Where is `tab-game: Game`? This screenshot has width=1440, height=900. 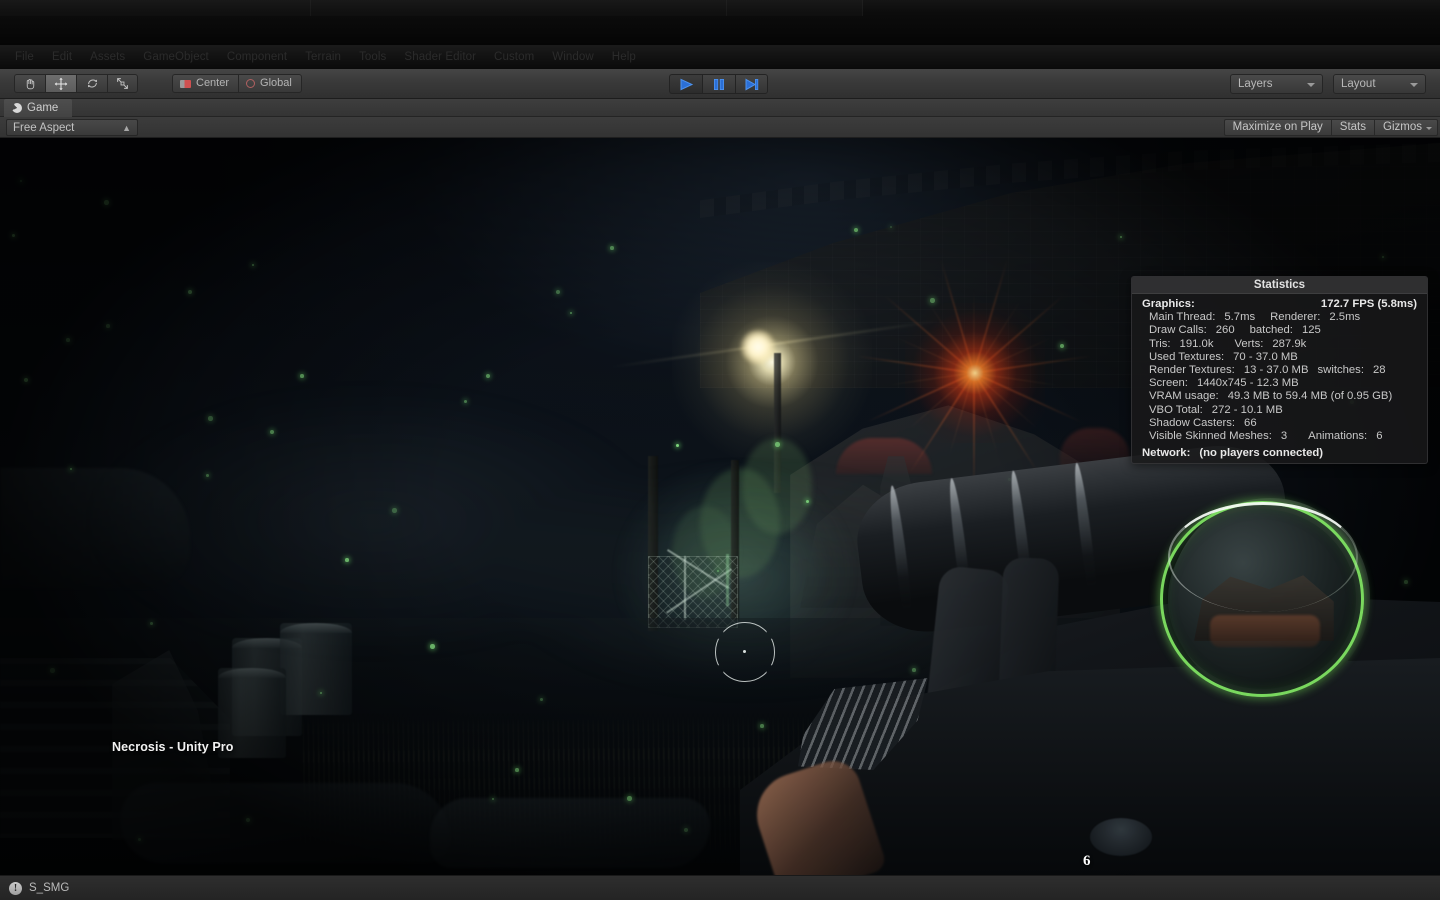 tab-game: Game is located at coordinates (38, 108).